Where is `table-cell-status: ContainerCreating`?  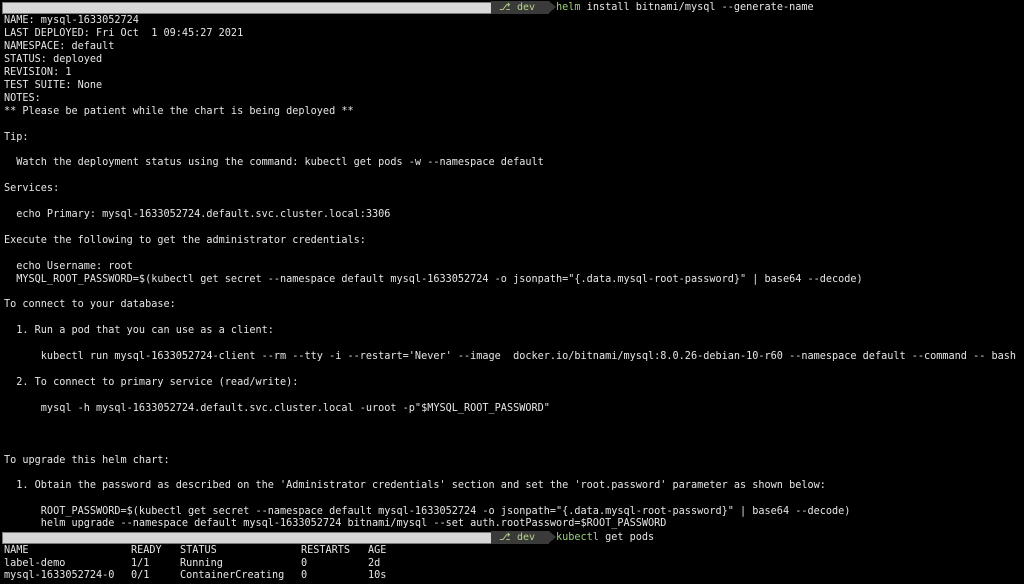
table-cell-status: ContainerCreating is located at coordinates (232, 575).